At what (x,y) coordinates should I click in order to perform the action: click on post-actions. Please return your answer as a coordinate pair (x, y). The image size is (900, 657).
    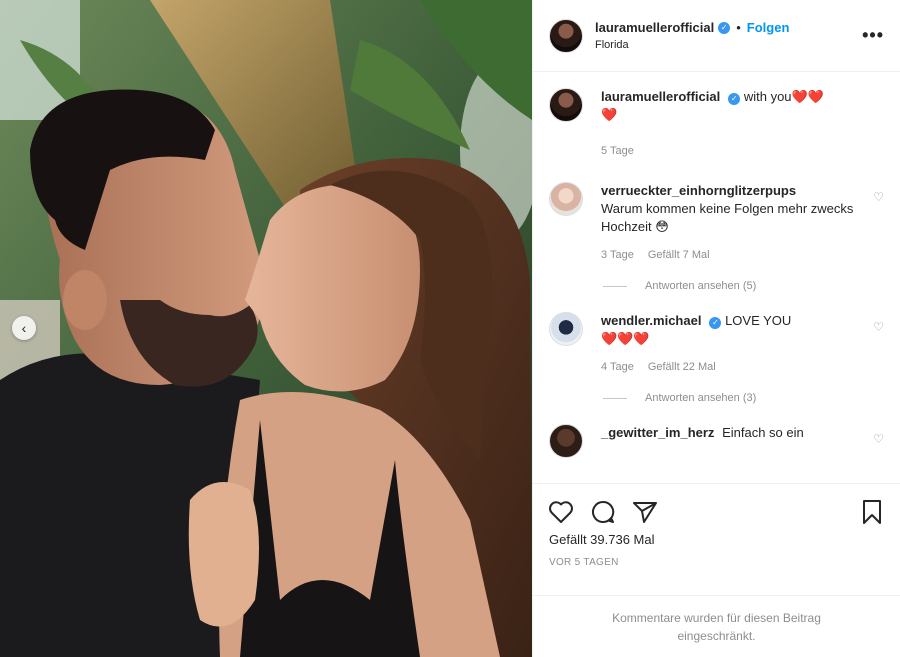
    Looking at the image, I should click on (716, 508).